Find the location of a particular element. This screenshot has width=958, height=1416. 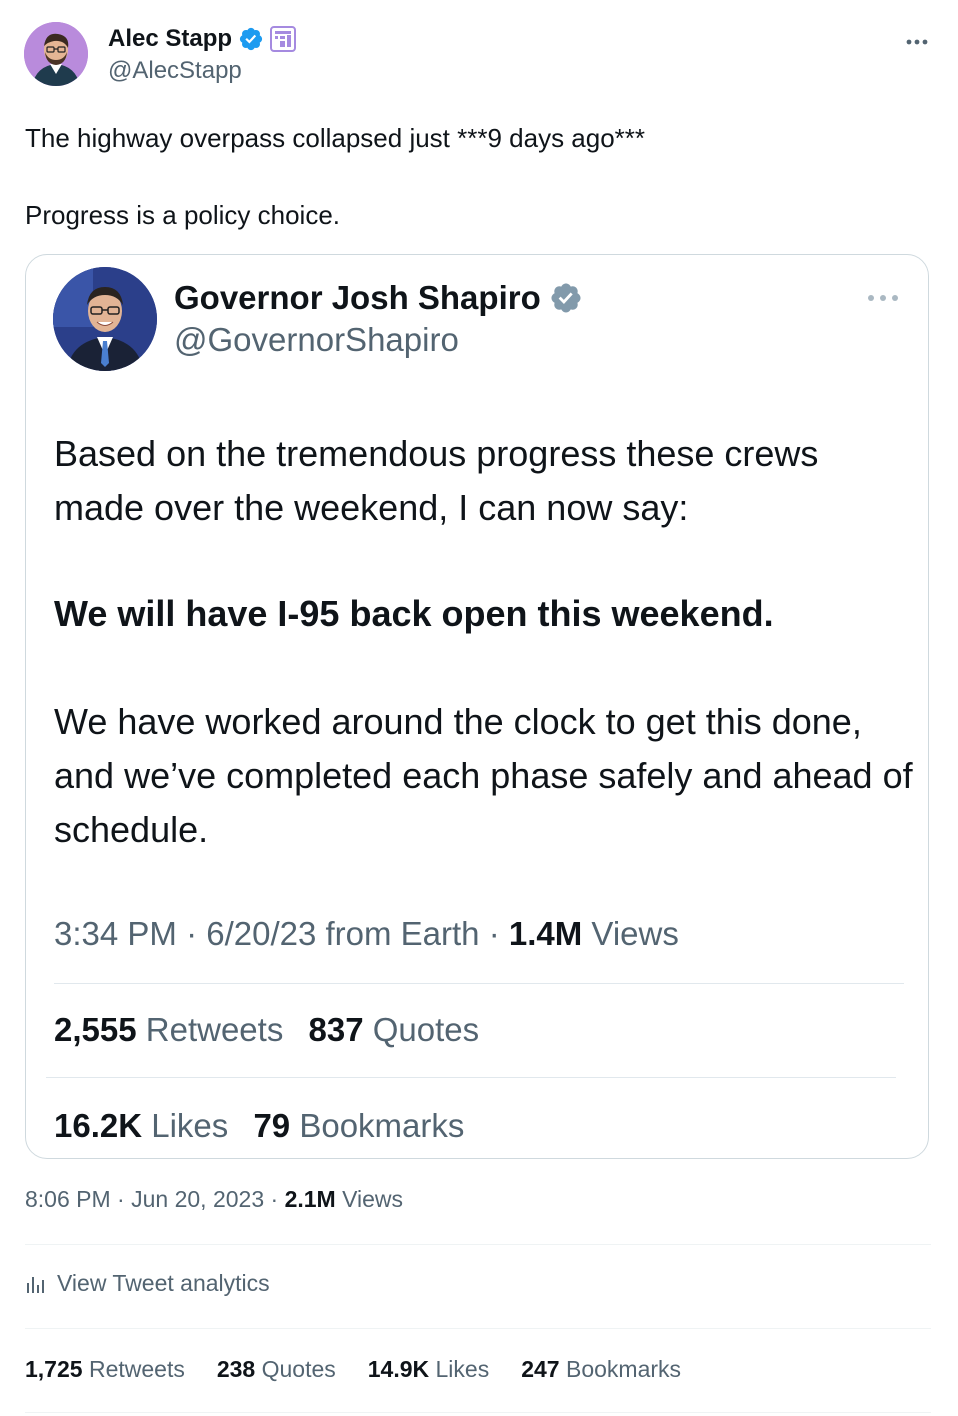

quotes-stat: 238 Quotes is located at coordinates (276, 1369).